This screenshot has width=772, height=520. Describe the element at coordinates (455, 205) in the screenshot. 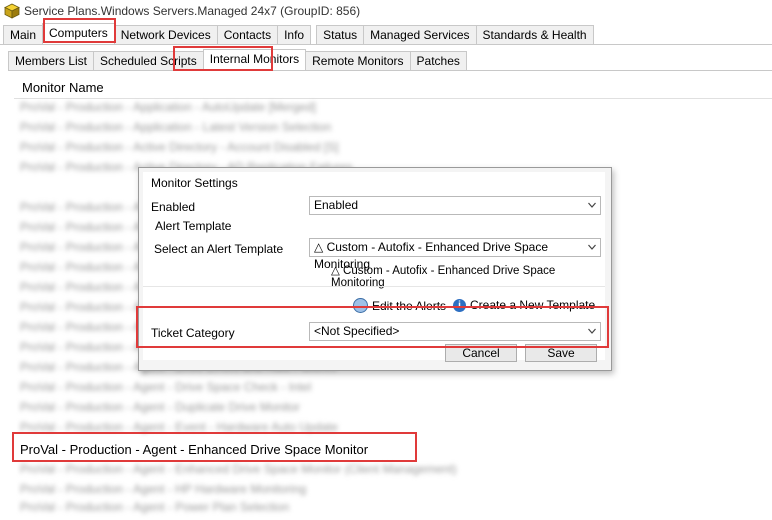

I see `enabled-dropdown: Enabled` at that location.